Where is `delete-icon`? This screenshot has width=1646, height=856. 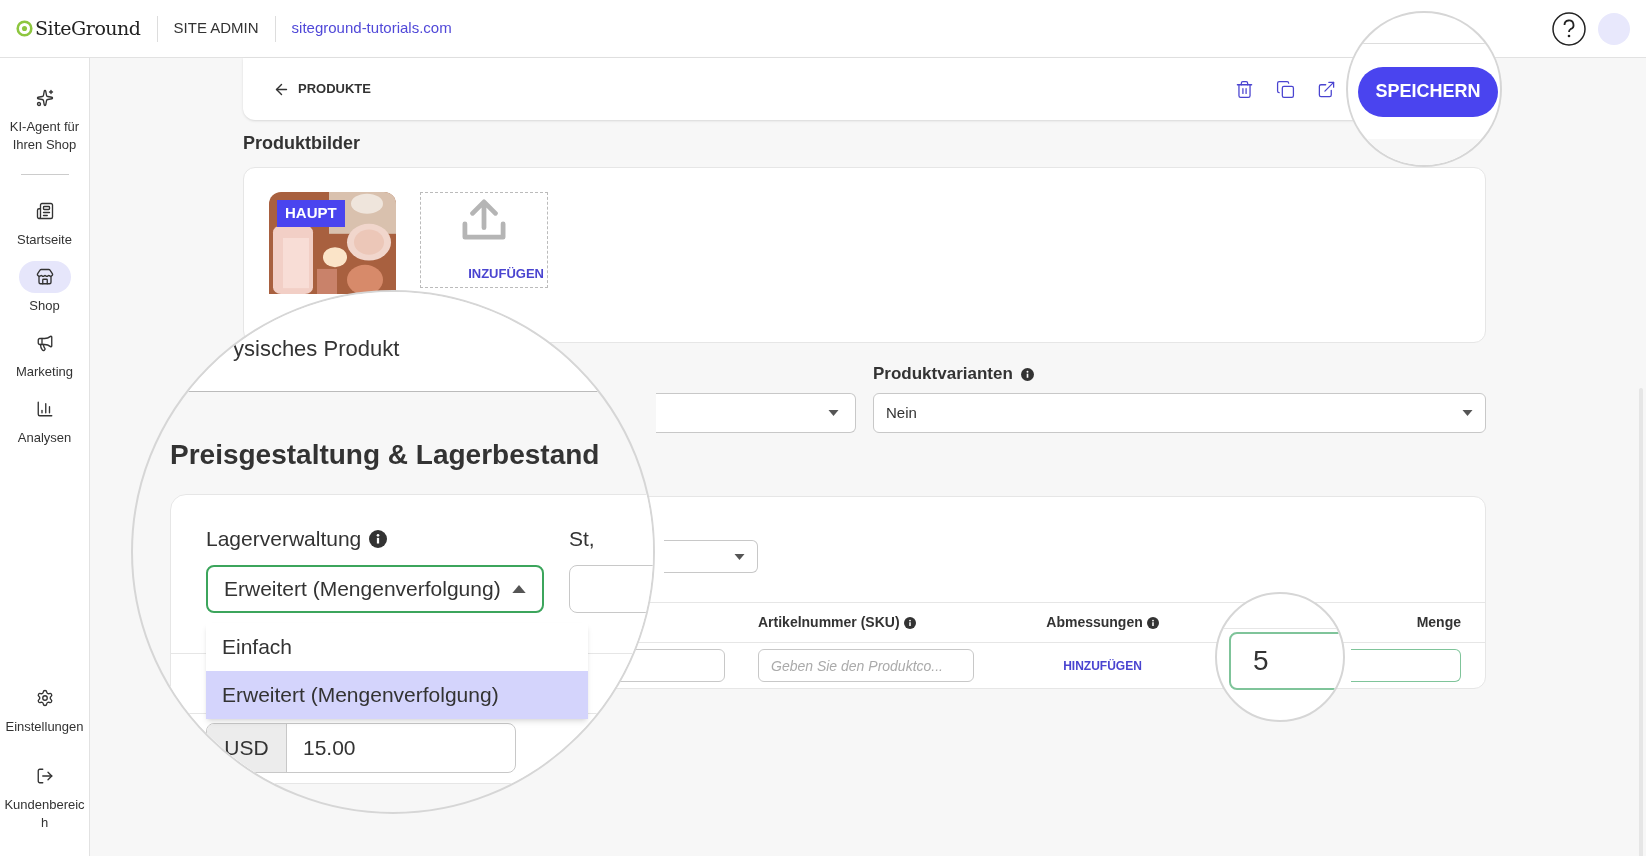 delete-icon is located at coordinates (1244, 89).